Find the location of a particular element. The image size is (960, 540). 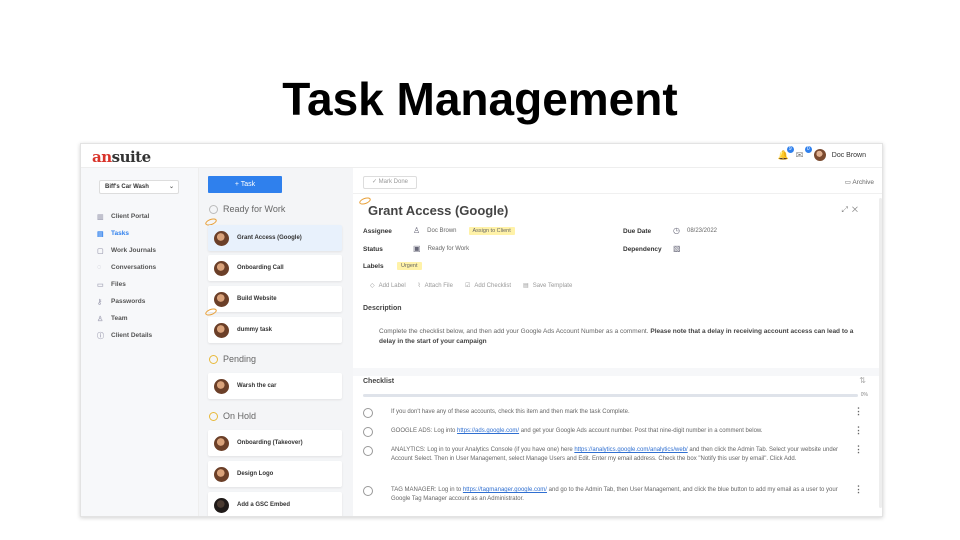

task-card: Design Logo is located at coordinates (275, 474).